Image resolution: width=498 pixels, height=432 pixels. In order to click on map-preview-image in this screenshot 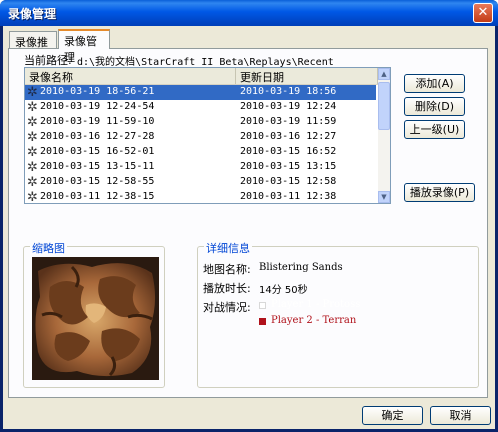, I will do `click(95, 318)`.